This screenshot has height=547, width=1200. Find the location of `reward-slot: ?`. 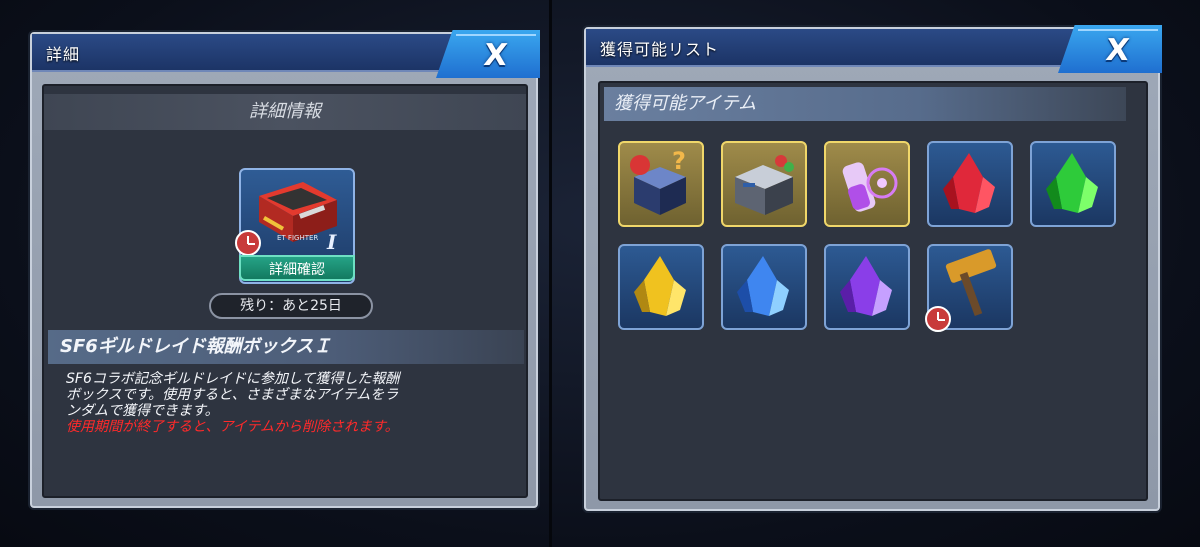

reward-slot: ? is located at coordinates (661, 184).